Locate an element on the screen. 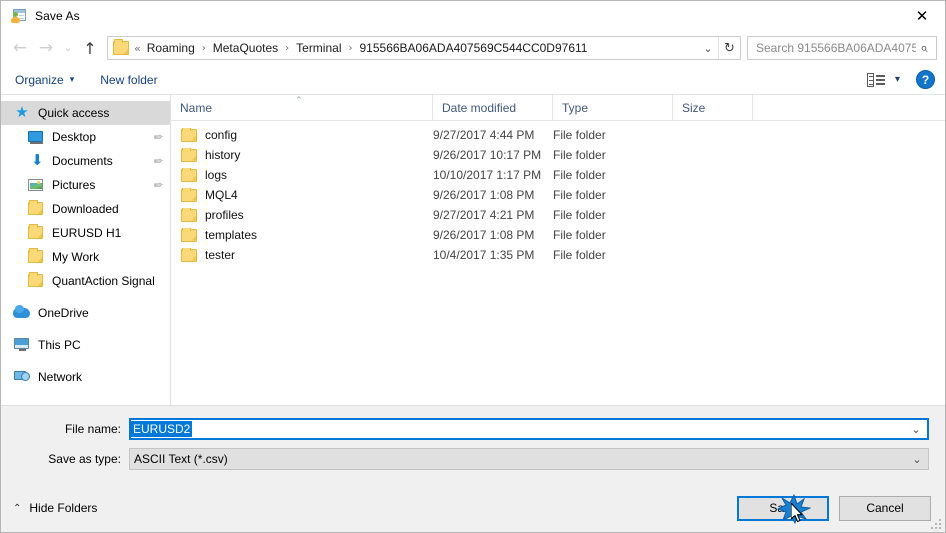  sidebar-item-label: OneDrive is located at coordinates (63, 313).